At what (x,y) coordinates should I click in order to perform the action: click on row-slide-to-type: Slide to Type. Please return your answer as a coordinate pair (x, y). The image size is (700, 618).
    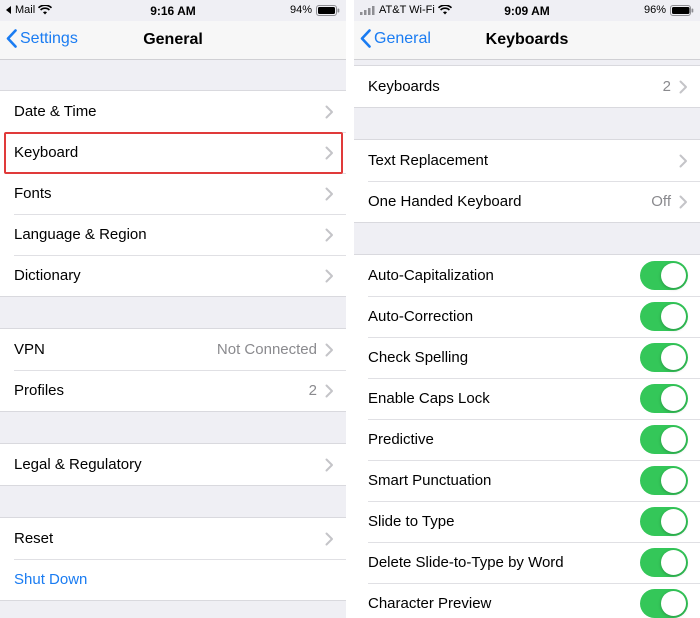
    Looking at the image, I should click on (527, 521).